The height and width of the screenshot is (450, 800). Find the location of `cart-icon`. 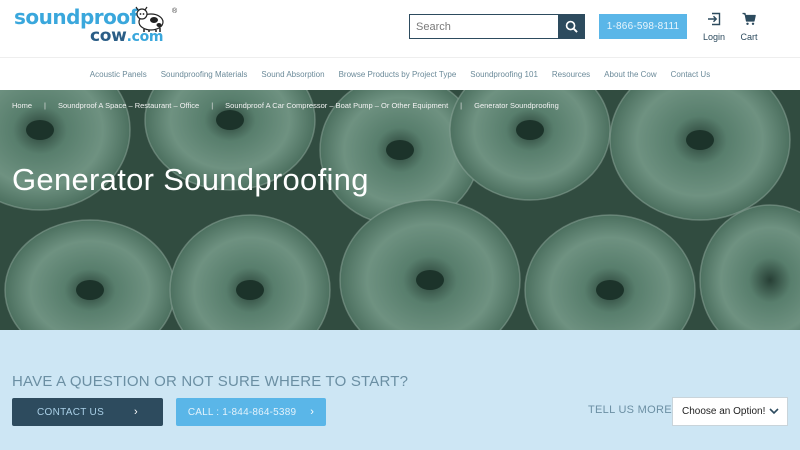

cart-icon is located at coordinates (749, 18).